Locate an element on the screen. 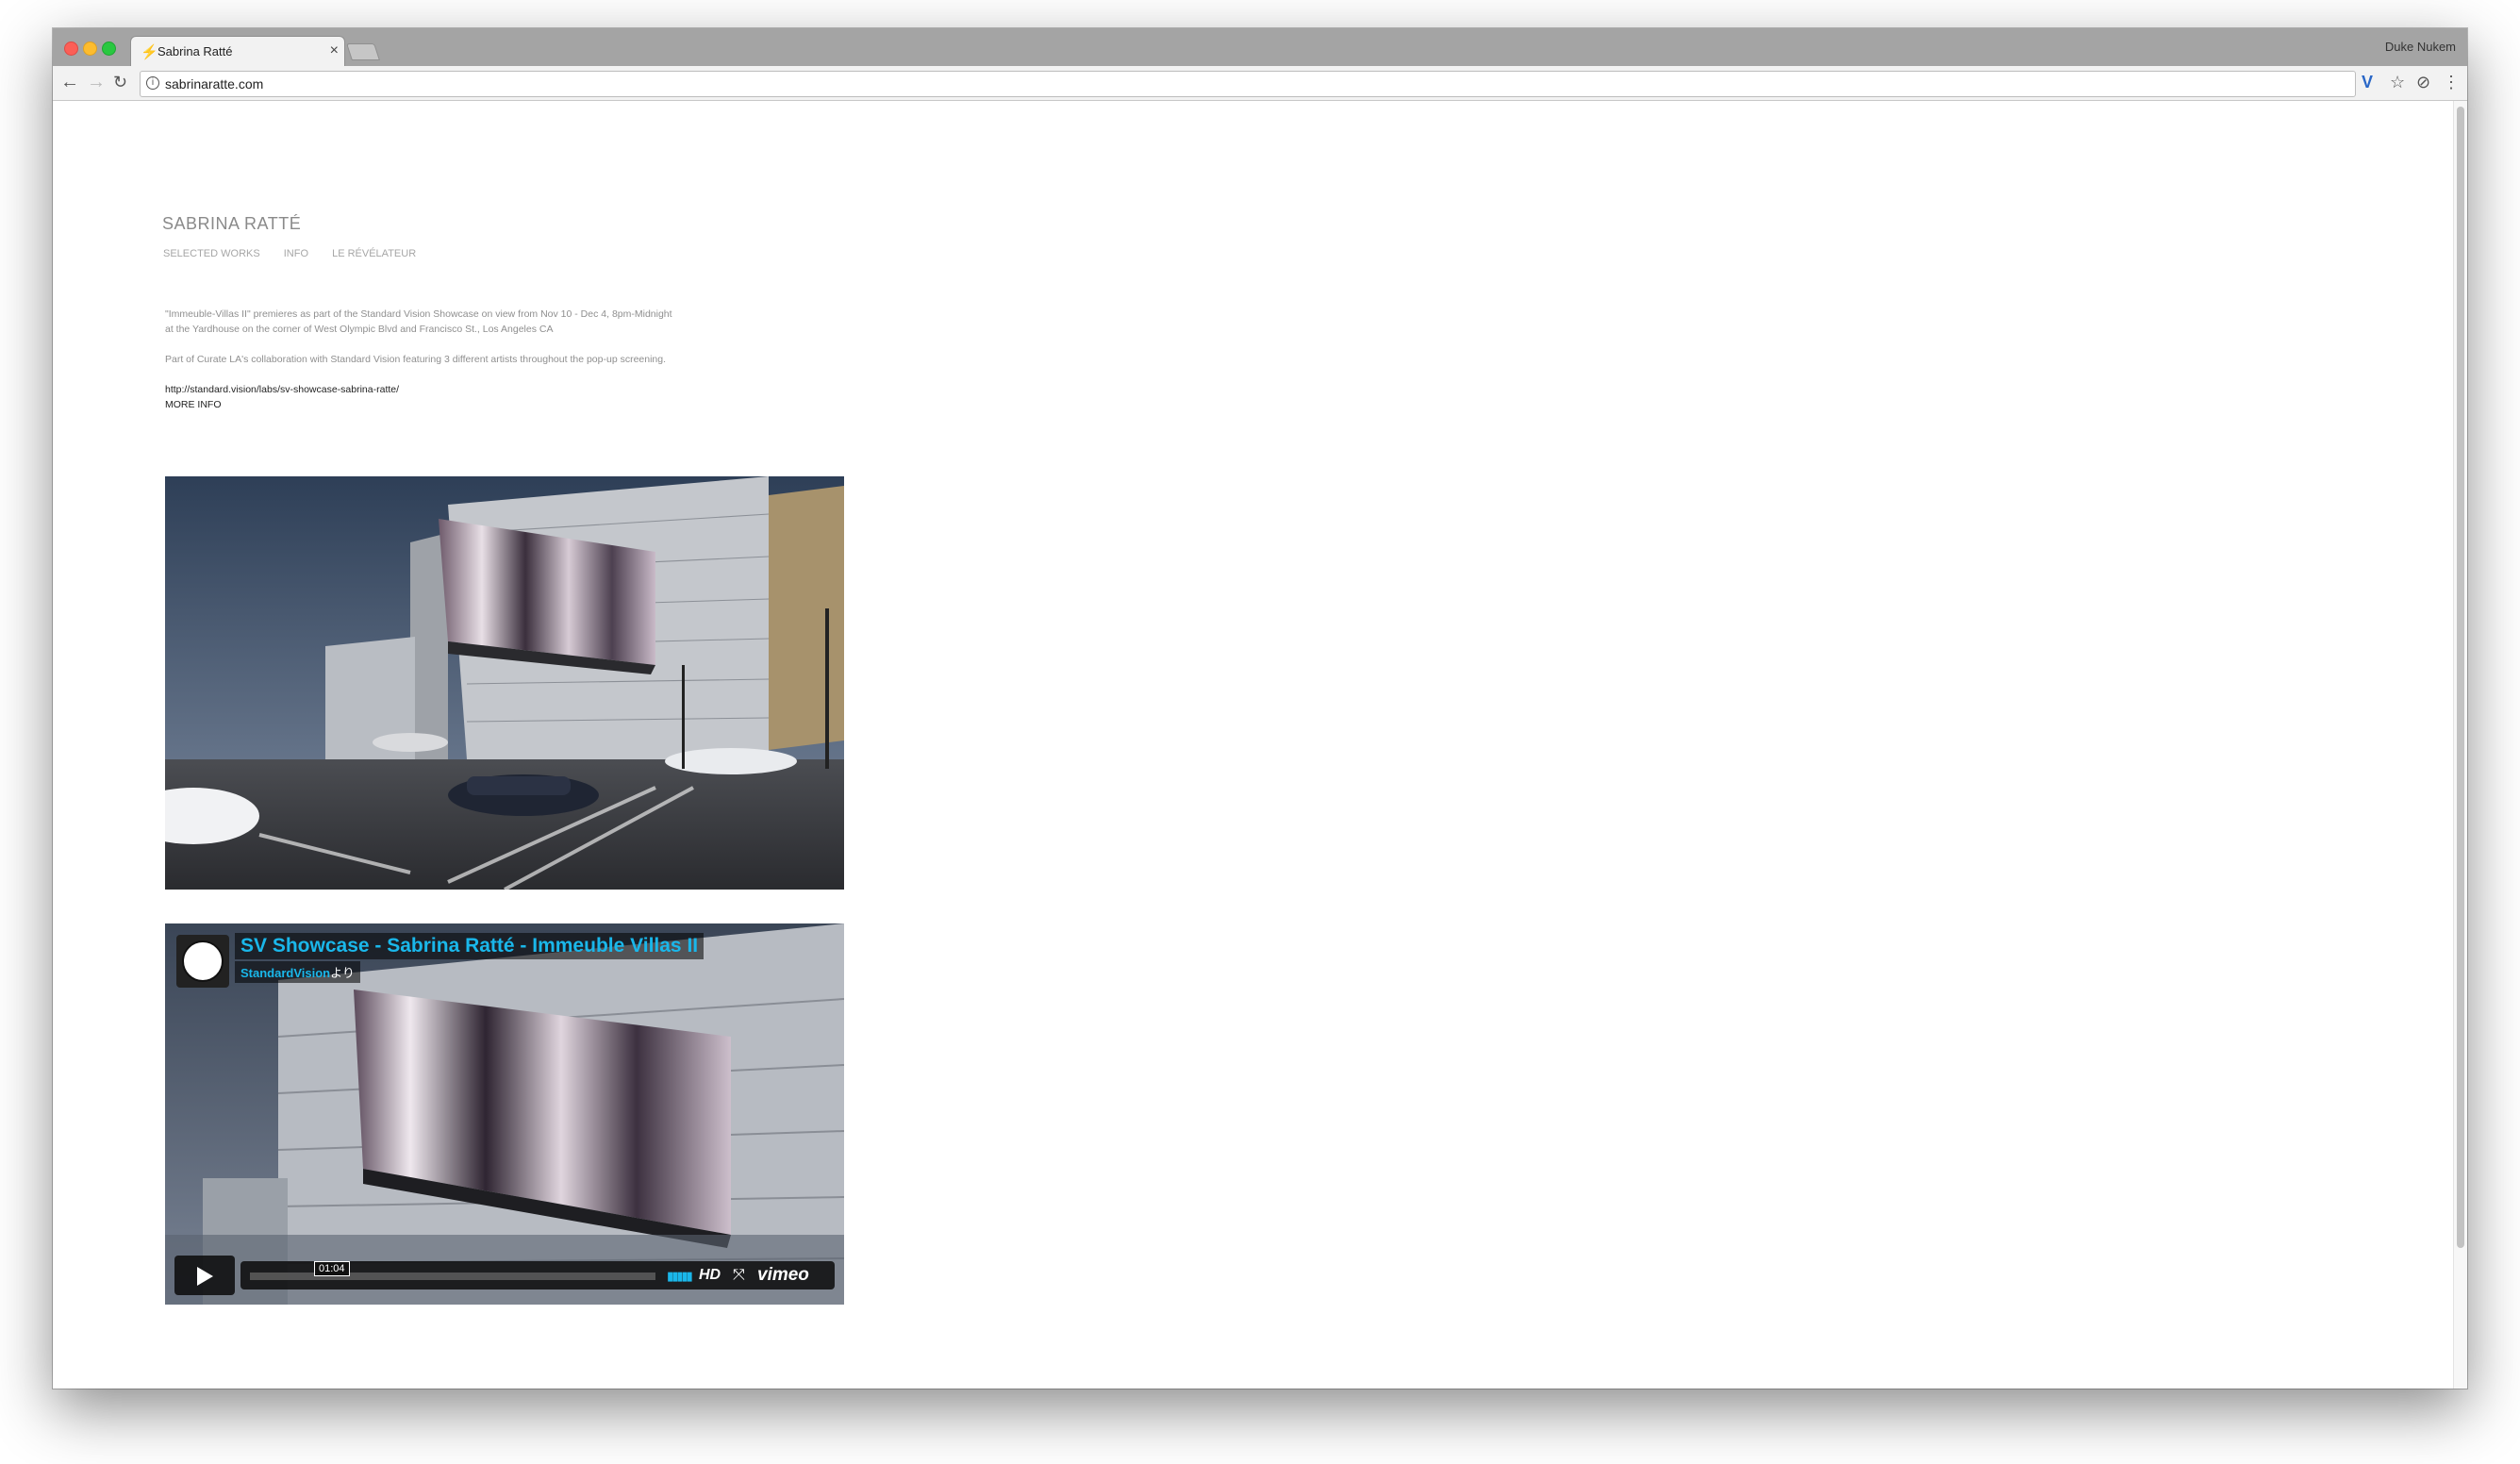 The height and width of the screenshot is (1464, 2520). hd-toggle: HD is located at coordinates (710, 1275).